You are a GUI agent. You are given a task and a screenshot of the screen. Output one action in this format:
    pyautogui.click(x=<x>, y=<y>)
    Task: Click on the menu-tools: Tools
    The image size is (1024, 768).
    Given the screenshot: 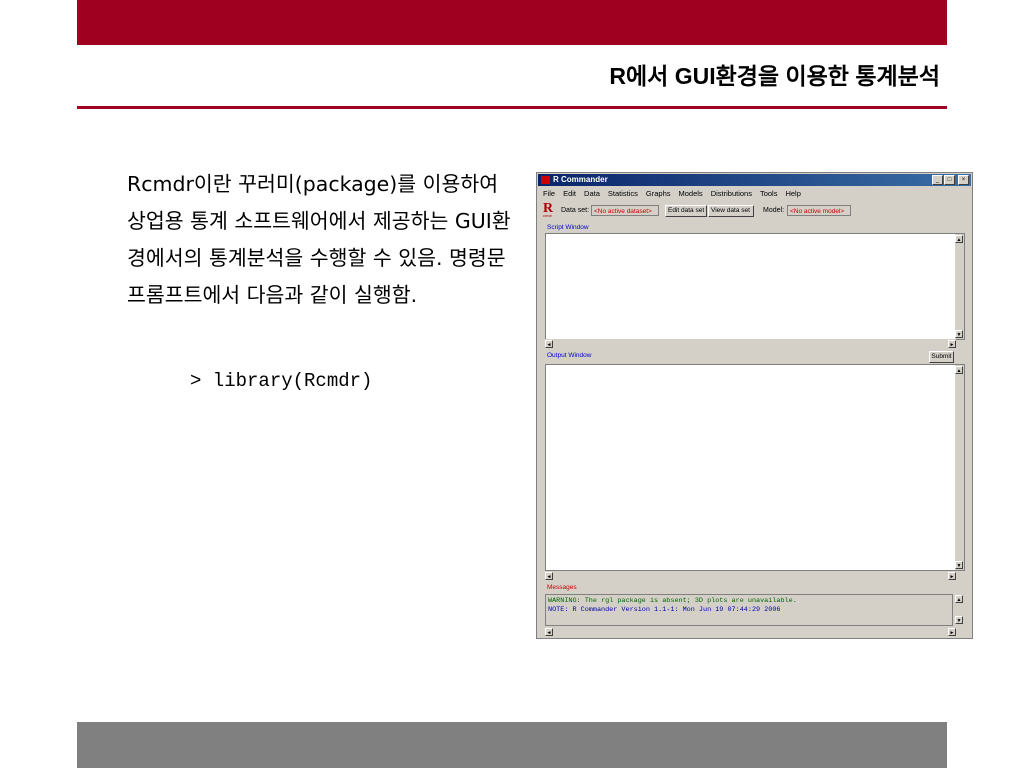 What is the action you would take?
    pyautogui.click(x=769, y=193)
    